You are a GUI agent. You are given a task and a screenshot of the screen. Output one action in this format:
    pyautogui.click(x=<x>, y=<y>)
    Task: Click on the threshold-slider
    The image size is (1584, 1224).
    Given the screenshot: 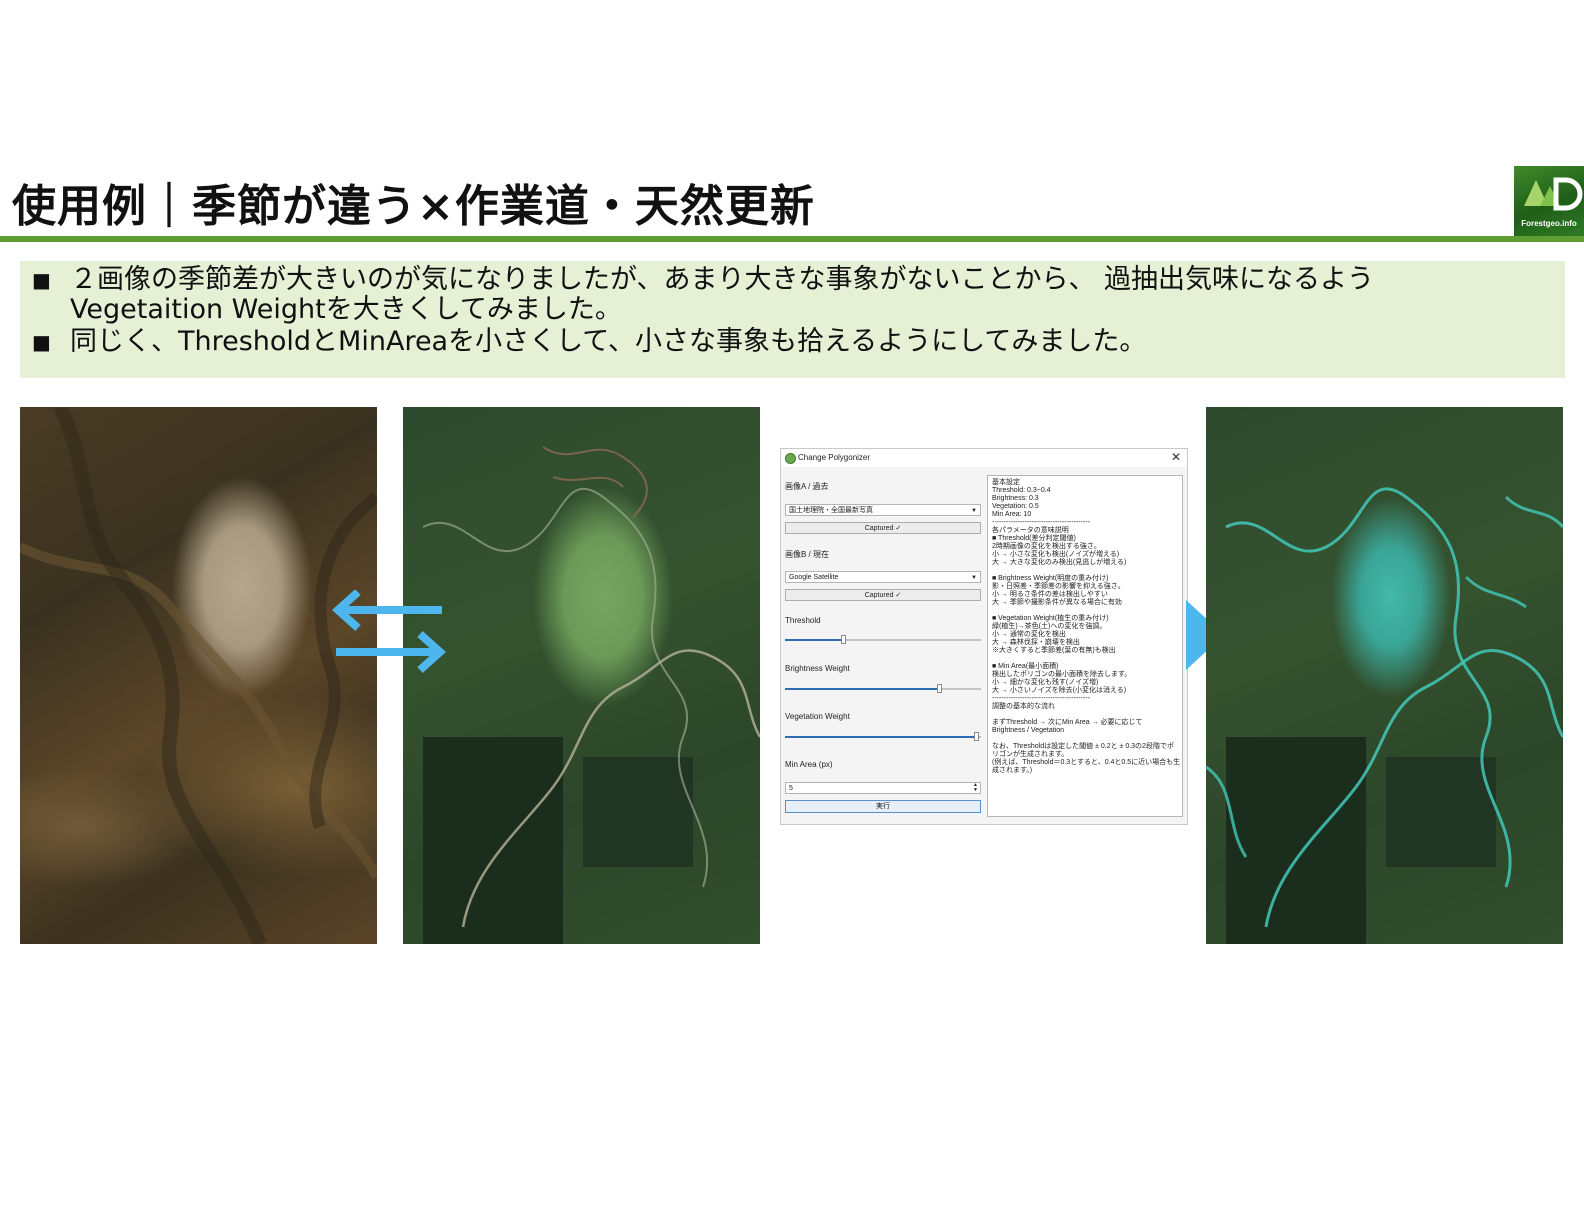 What is the action you would take?
    pyautogui.click(x=883, y=640)
    